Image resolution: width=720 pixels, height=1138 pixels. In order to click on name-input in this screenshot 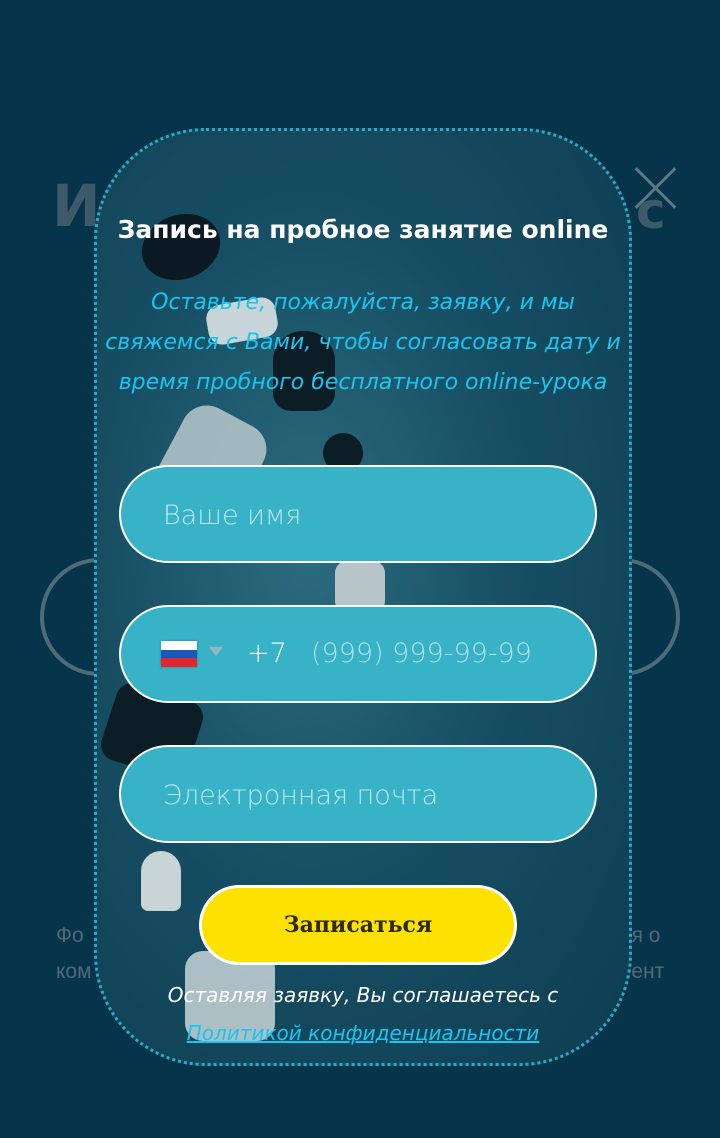, I will do `click(363, 515)`.